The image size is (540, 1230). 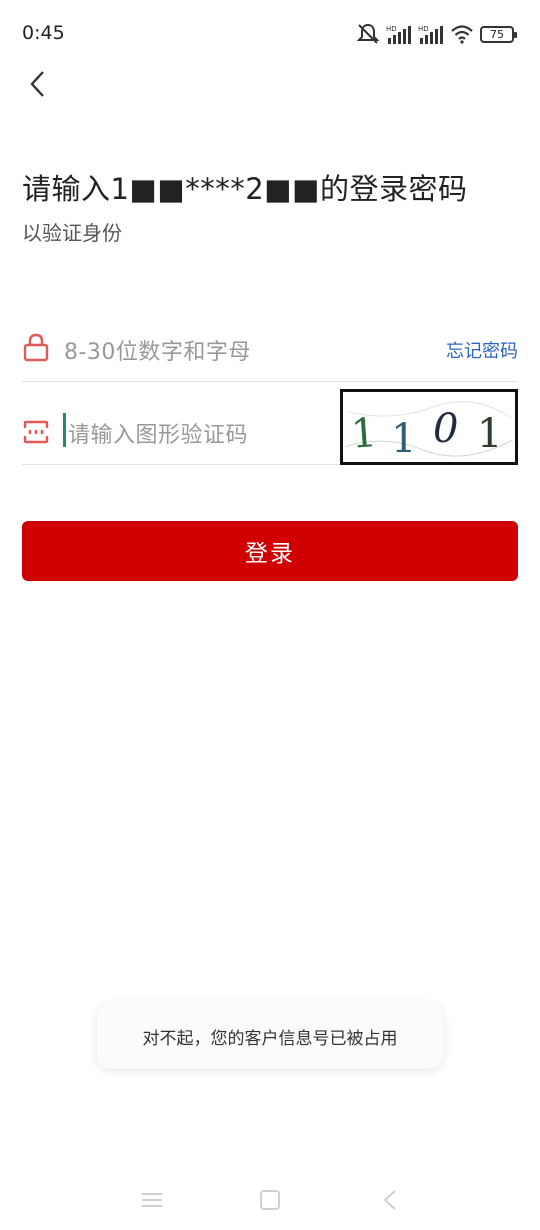 I want to click on page-subtitle: 以验证身份, so click(x=72, y=233).